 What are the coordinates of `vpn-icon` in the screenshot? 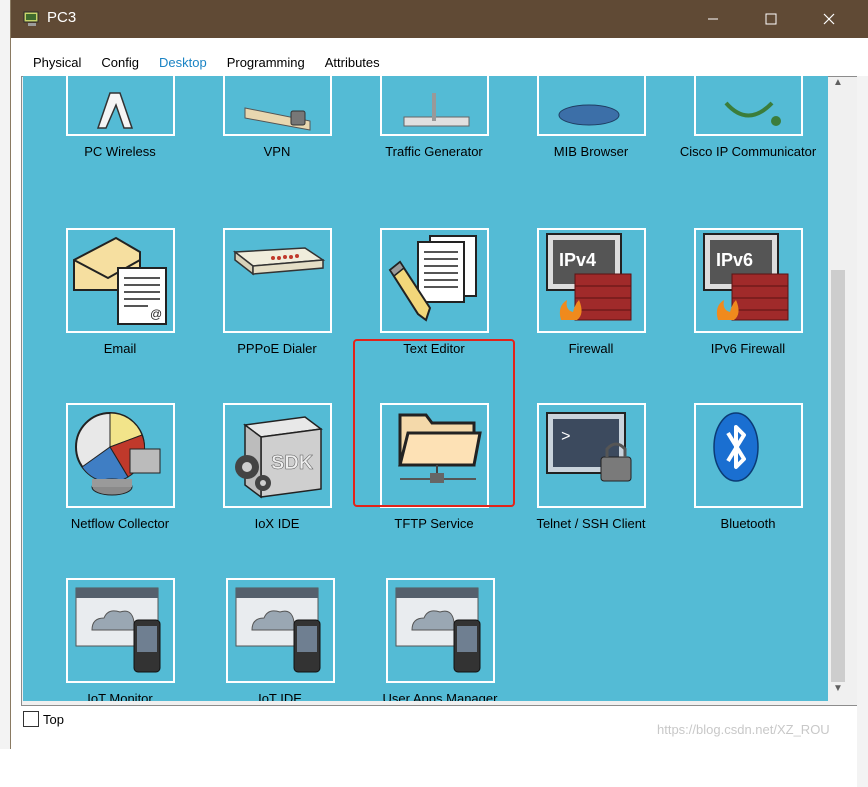 It's located at (277, 119).